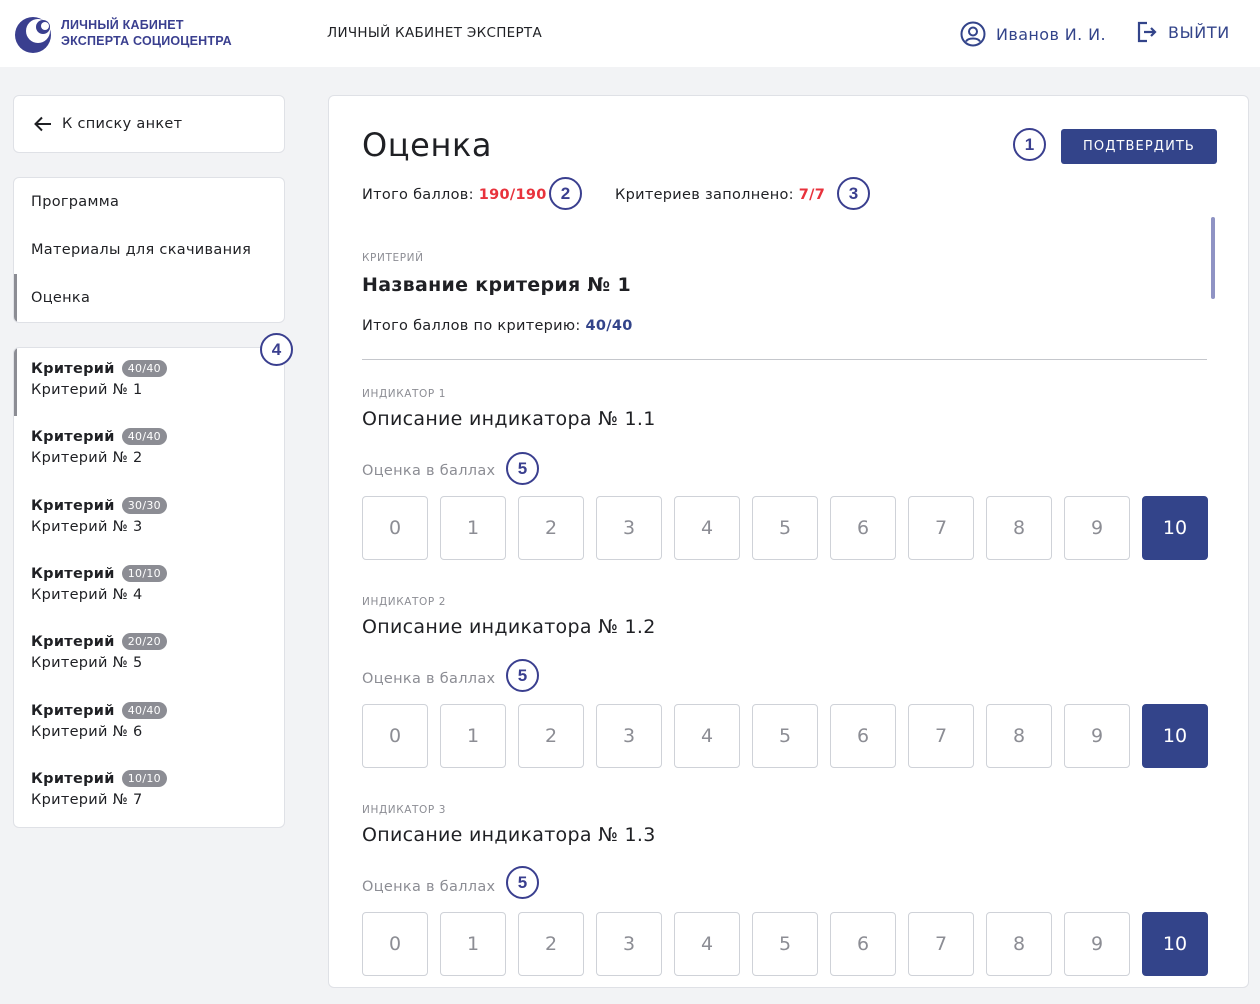 Image resolution: width=1260 pixels, height=1004 pixels. What do you see at coordinates (404, 602) in the screenshot?
I see `indicator-caption: ИНДИКАТОР 2` at bounding box center [404, 602].